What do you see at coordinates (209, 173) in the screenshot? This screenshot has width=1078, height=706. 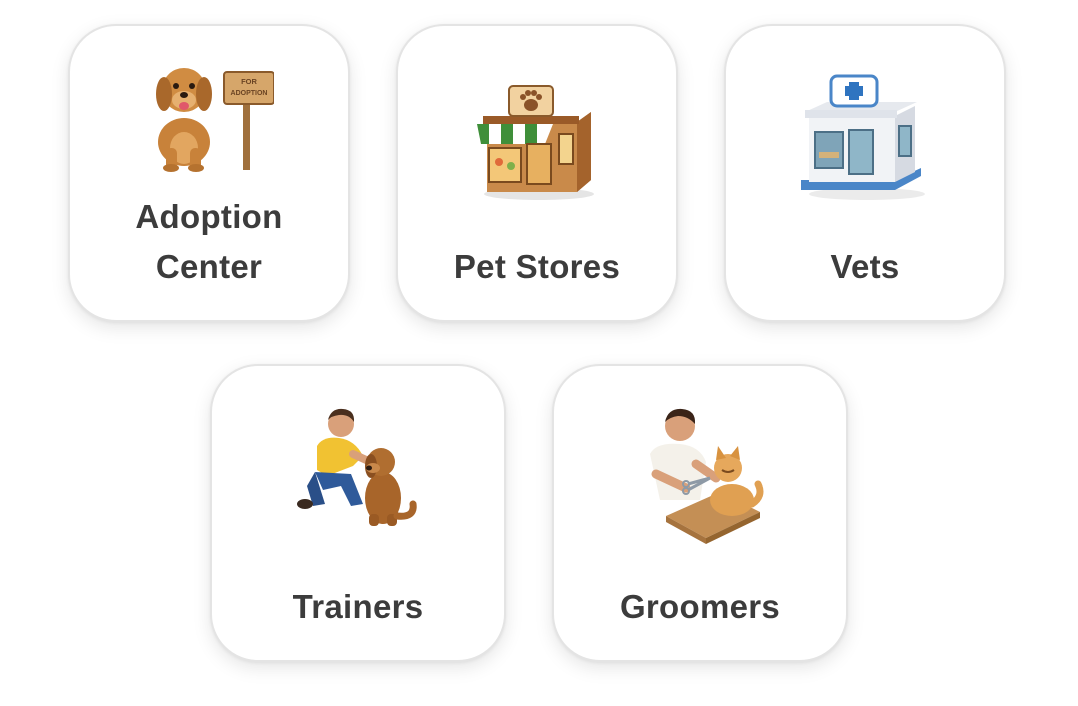 I see `category-card-adoption-center: FOR ADOPTION Adoption Center` at bounding box center [209, 173].